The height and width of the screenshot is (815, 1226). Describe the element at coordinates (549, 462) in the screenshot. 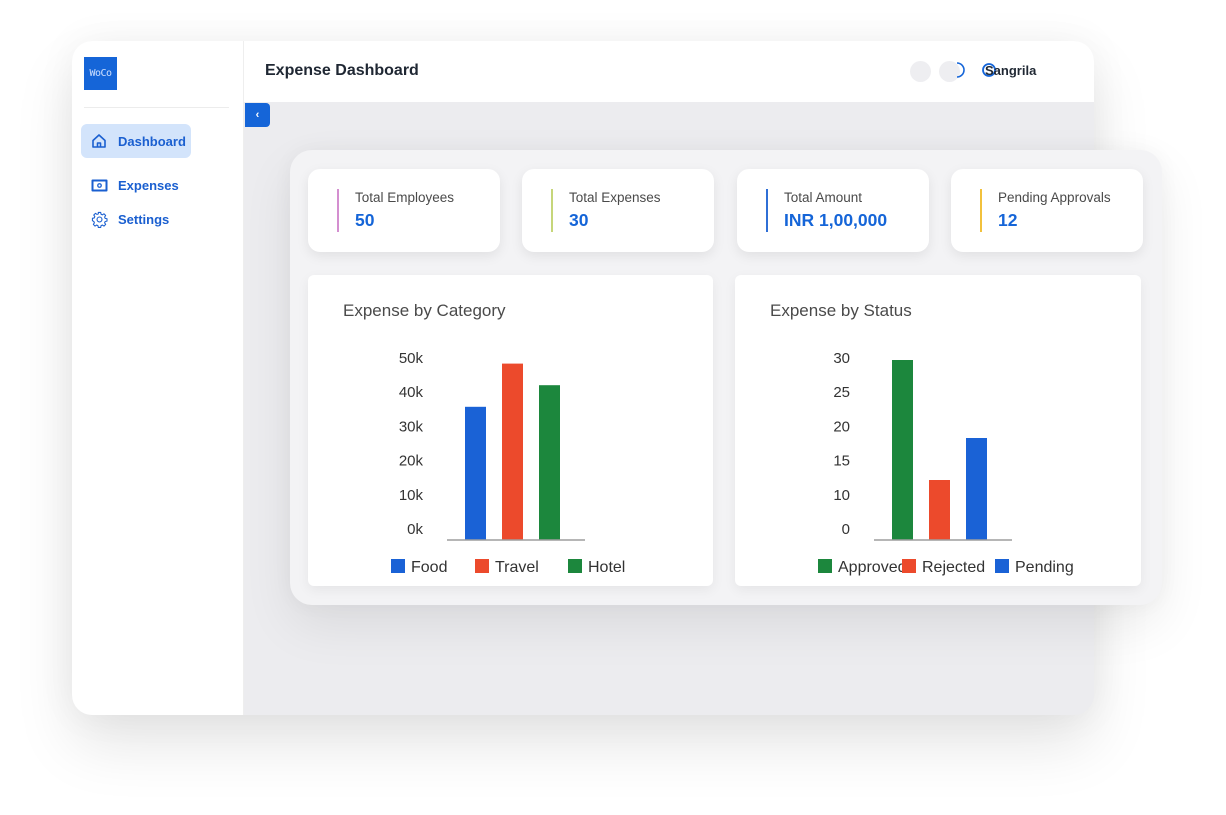

I see `bar-hotel` at that location.